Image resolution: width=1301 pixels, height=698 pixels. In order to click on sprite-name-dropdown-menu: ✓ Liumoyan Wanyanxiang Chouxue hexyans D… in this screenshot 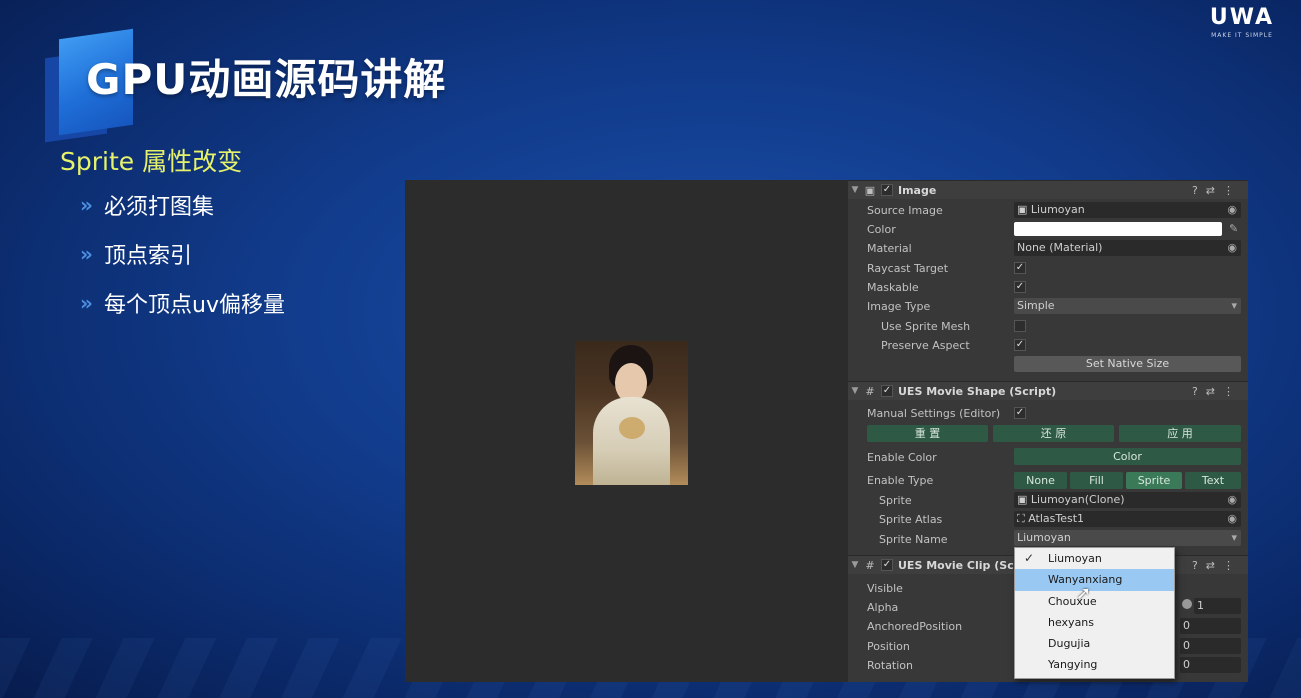, I will do `click(1094, 613)`.